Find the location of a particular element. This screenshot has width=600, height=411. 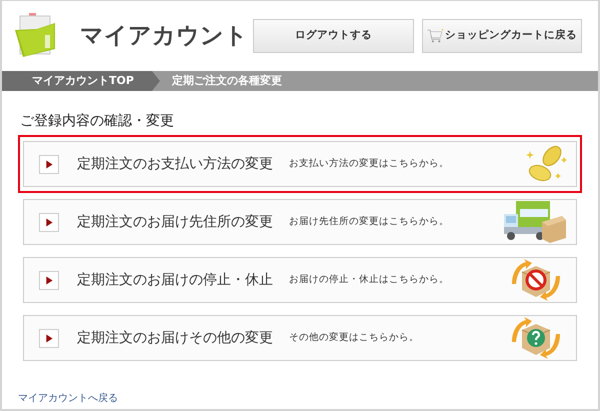

menu-item: 定期注文のお届けの停止・休止 お届けの停止・休止はこちらから。 is located at coordinates (300, 280).